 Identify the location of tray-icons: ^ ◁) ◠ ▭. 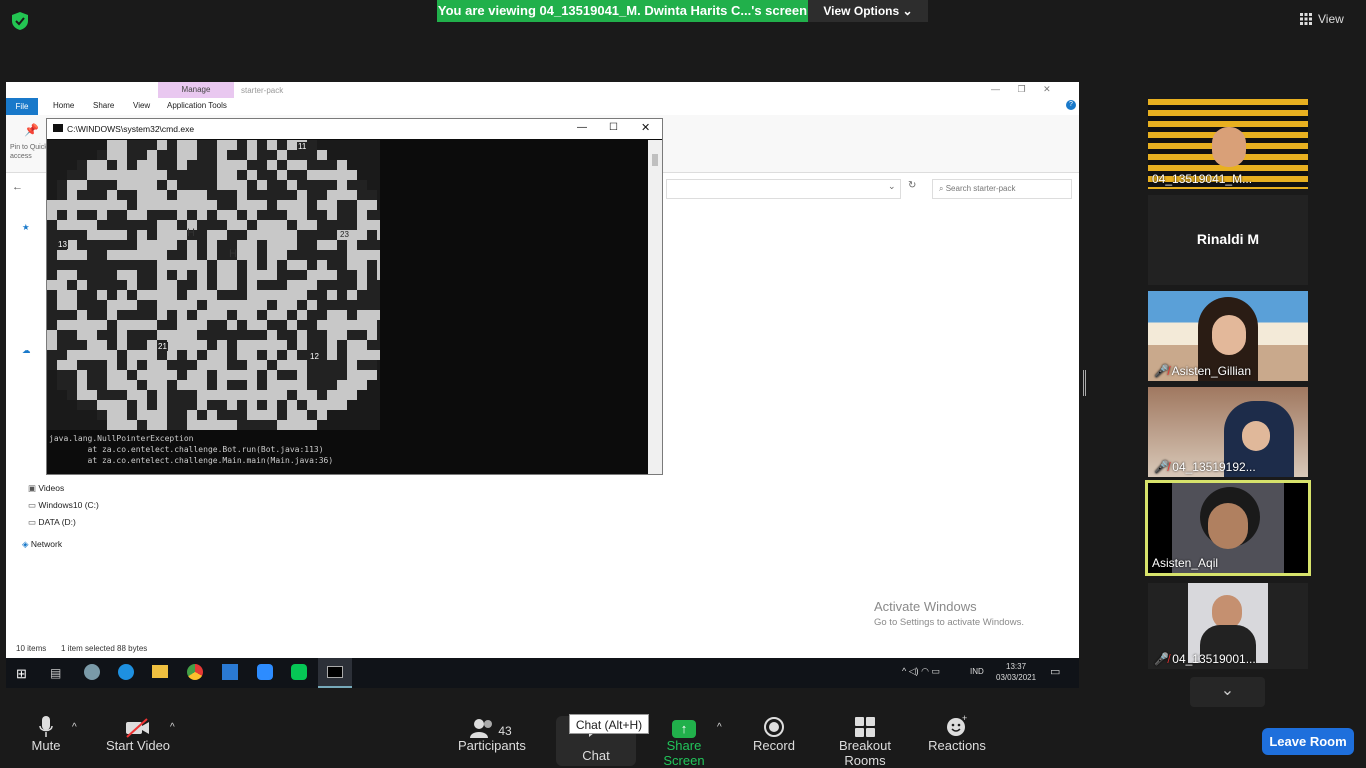
(921, 671).